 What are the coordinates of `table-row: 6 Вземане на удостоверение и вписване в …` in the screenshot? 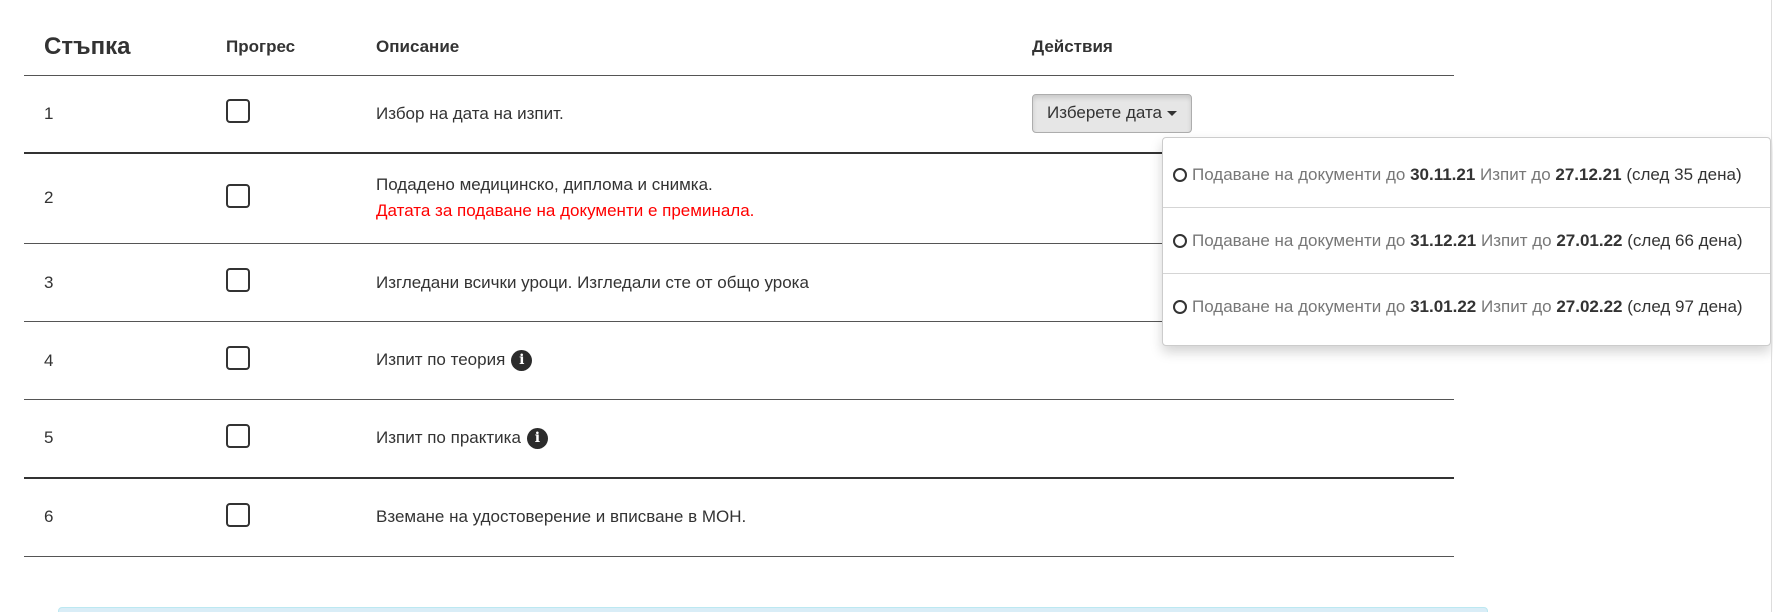 It's located at (739, 517).